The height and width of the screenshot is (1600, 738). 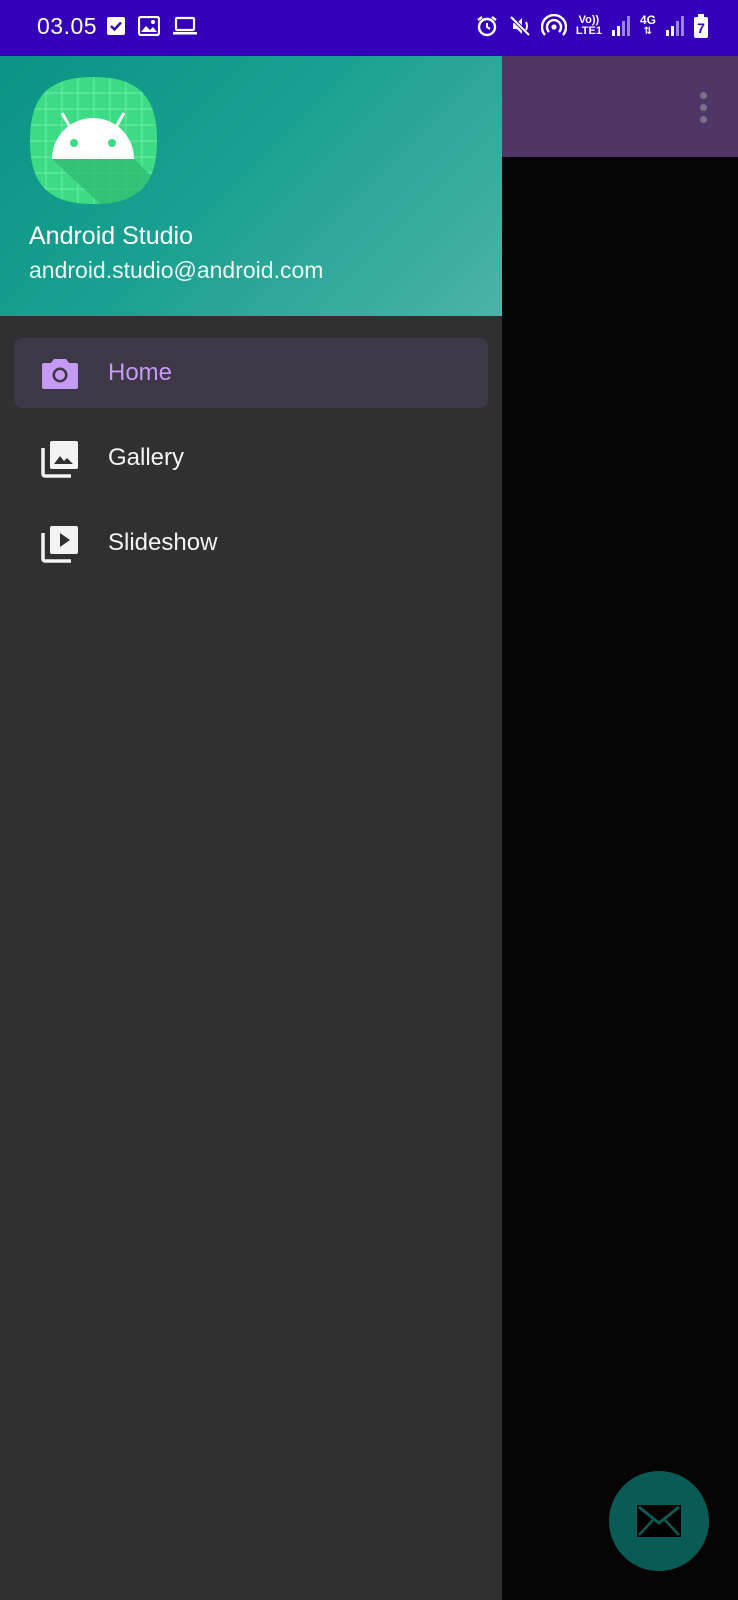 I want to click on nav-item-home: Home, so click(x=251, y=373).